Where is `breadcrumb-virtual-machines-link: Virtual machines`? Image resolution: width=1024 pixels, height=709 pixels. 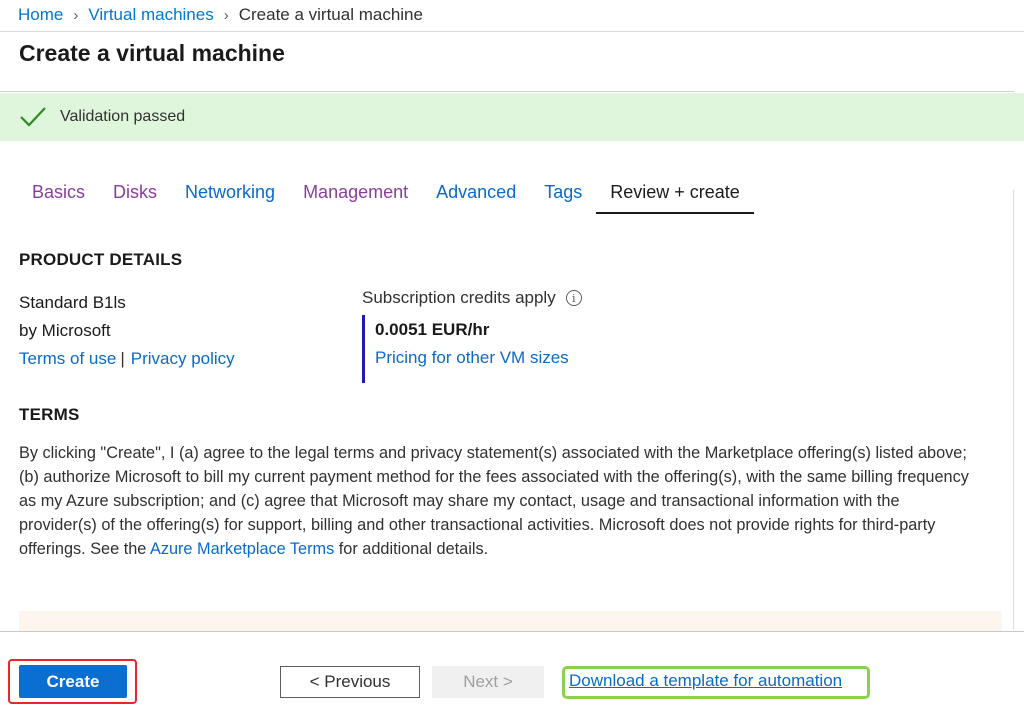
breadcrumb-virtual-machines-link: Virtual machines is located at coordinates (150, 15).